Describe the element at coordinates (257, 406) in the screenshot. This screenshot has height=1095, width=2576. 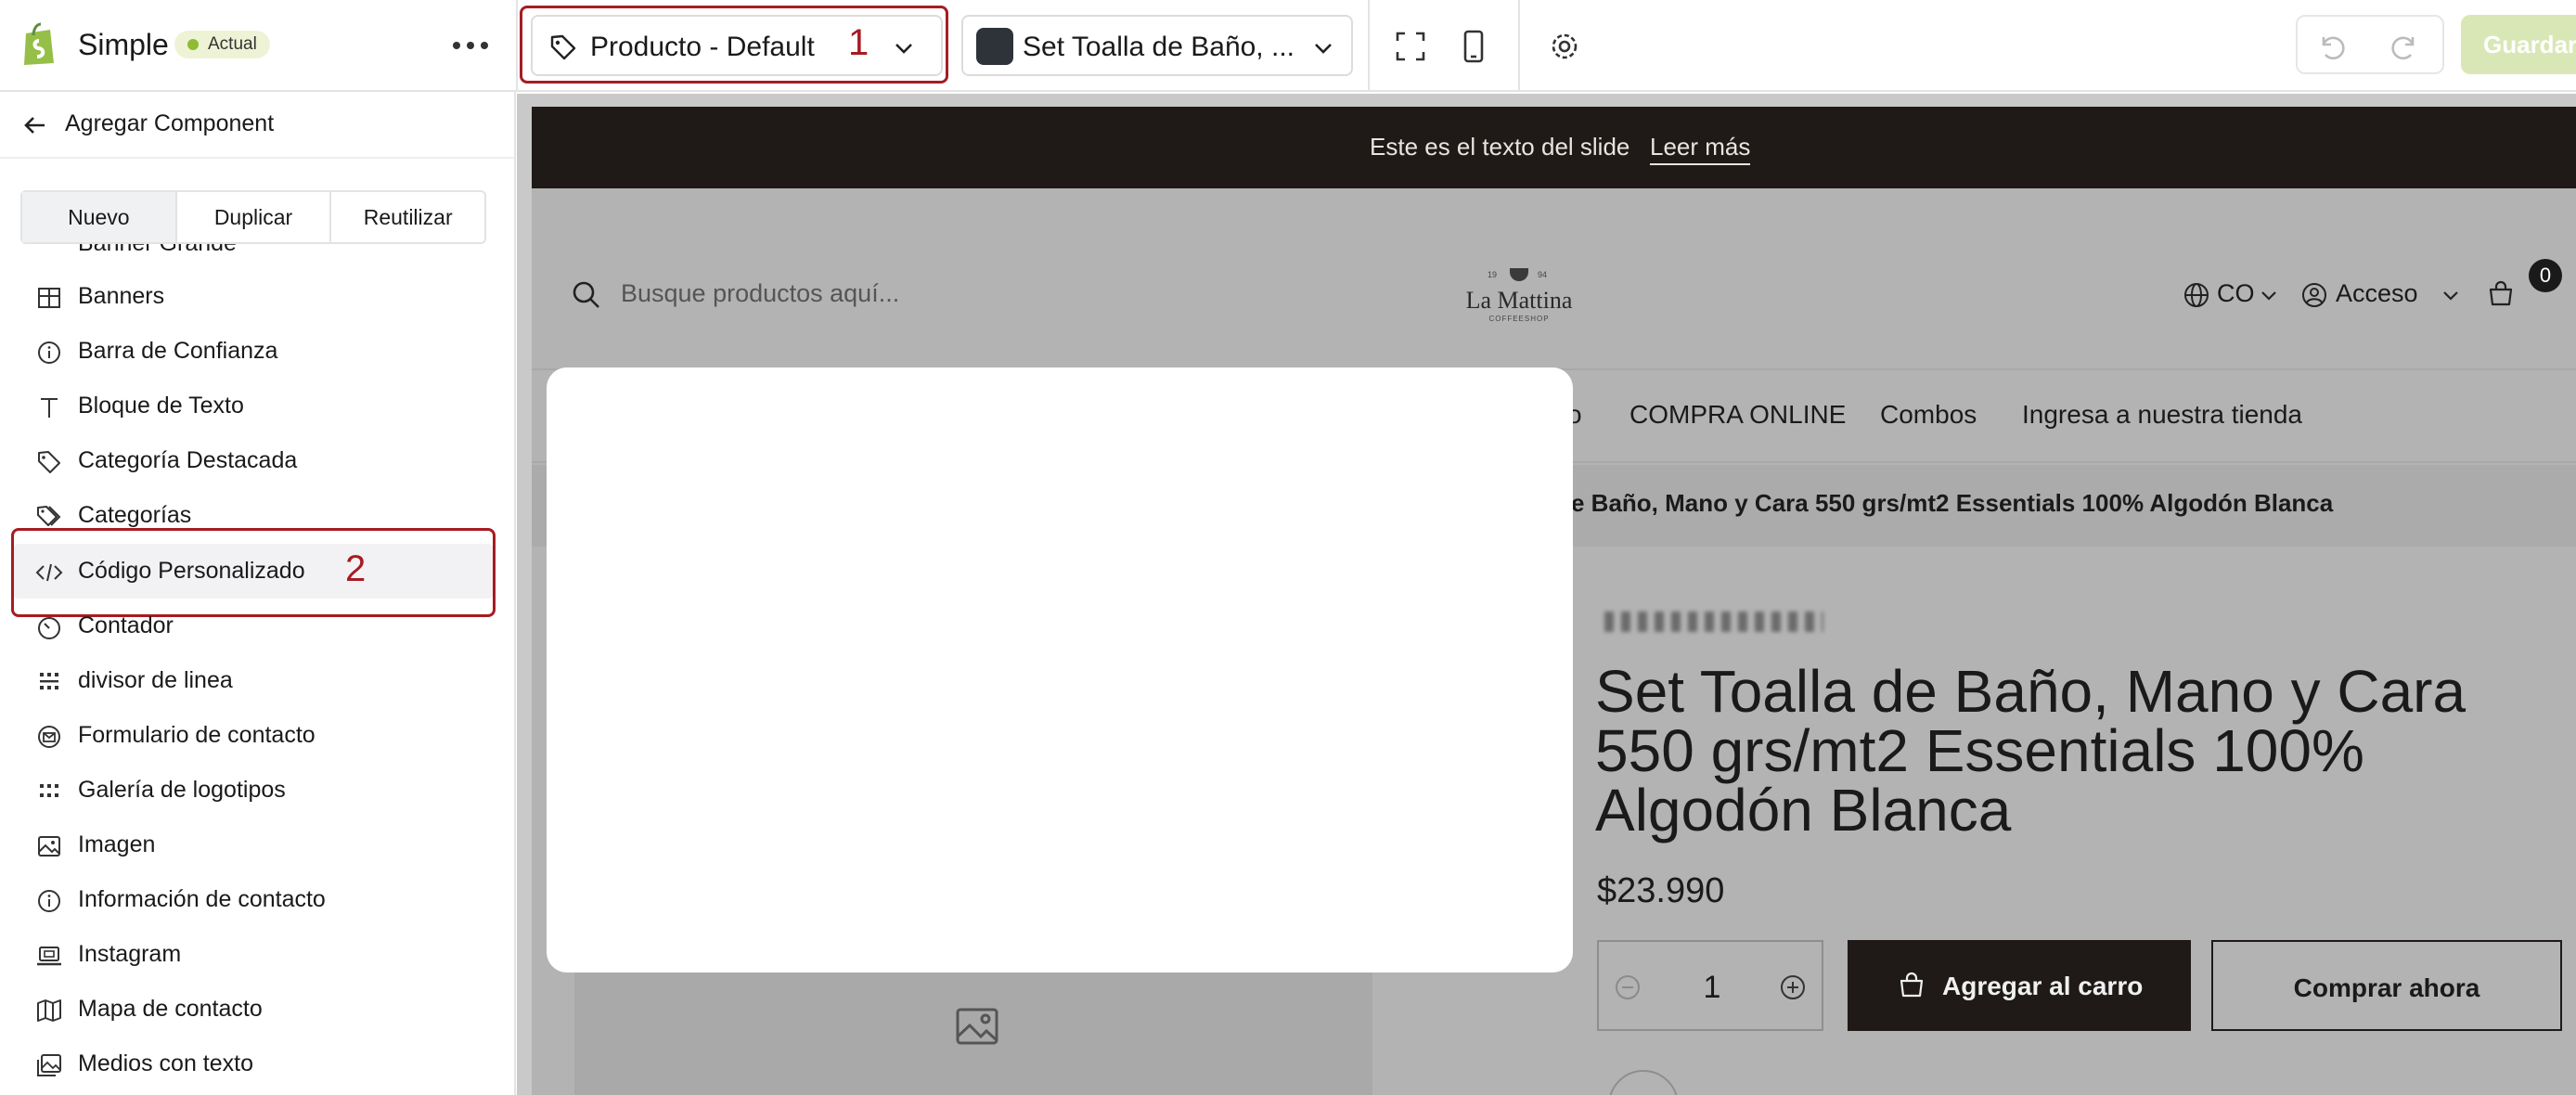
I see `component-item-bloque-texto: Bloque de Texto` at that location.